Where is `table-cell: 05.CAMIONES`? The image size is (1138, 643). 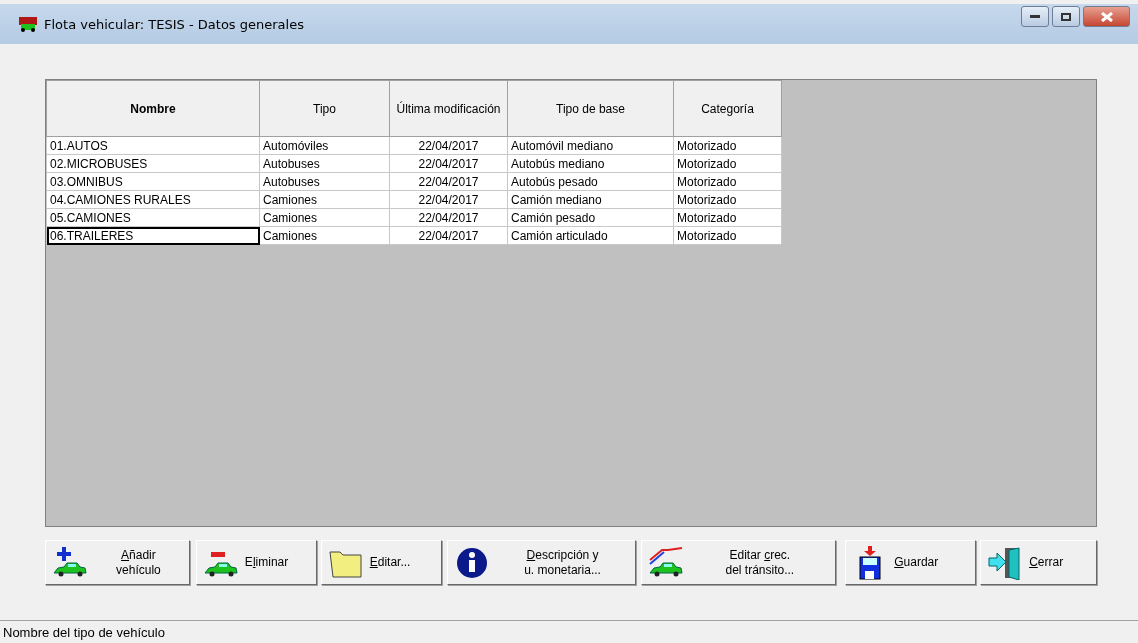 table-cell: 05.CAMIONES is located at coordinates (153, 217).